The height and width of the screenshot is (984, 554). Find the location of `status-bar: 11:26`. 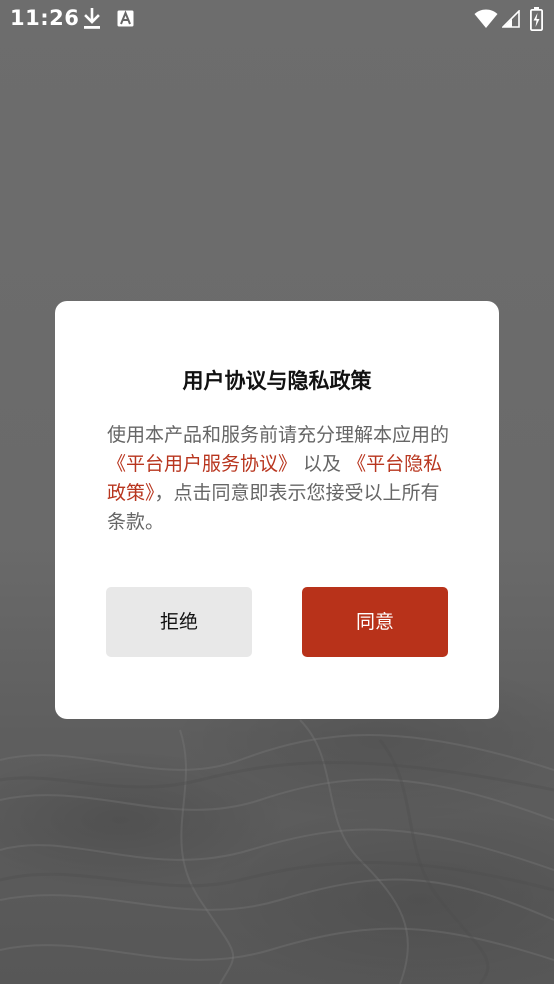

status-bar: 11:26 is located at coordinates (277, 19).